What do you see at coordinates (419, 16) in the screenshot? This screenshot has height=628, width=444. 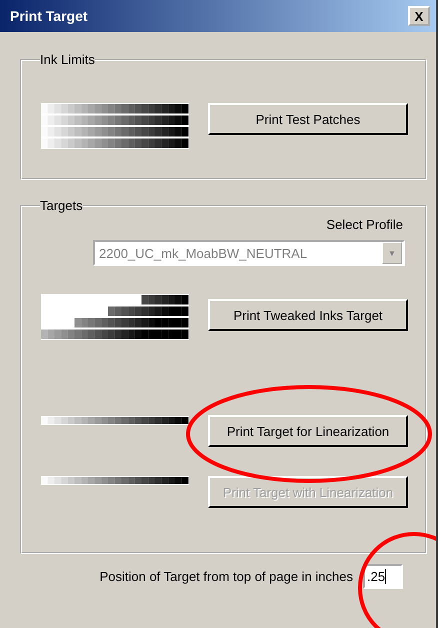 I see `close-button: X` at bounding box center [419, 16].